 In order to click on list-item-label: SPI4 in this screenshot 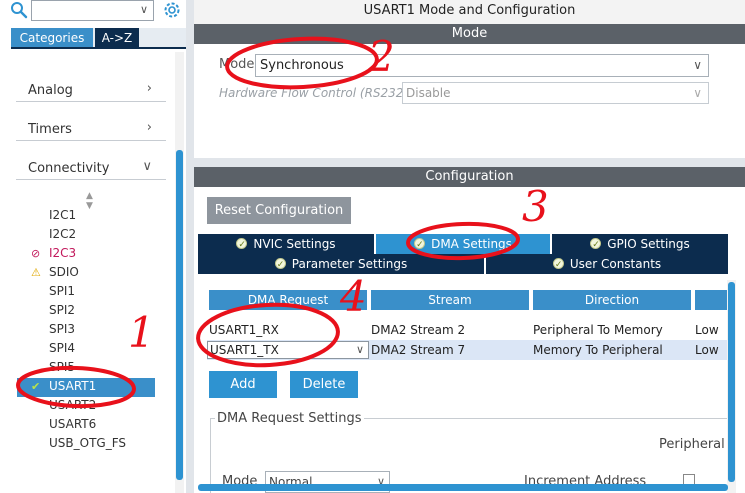, I will do `click(62, 348)`.